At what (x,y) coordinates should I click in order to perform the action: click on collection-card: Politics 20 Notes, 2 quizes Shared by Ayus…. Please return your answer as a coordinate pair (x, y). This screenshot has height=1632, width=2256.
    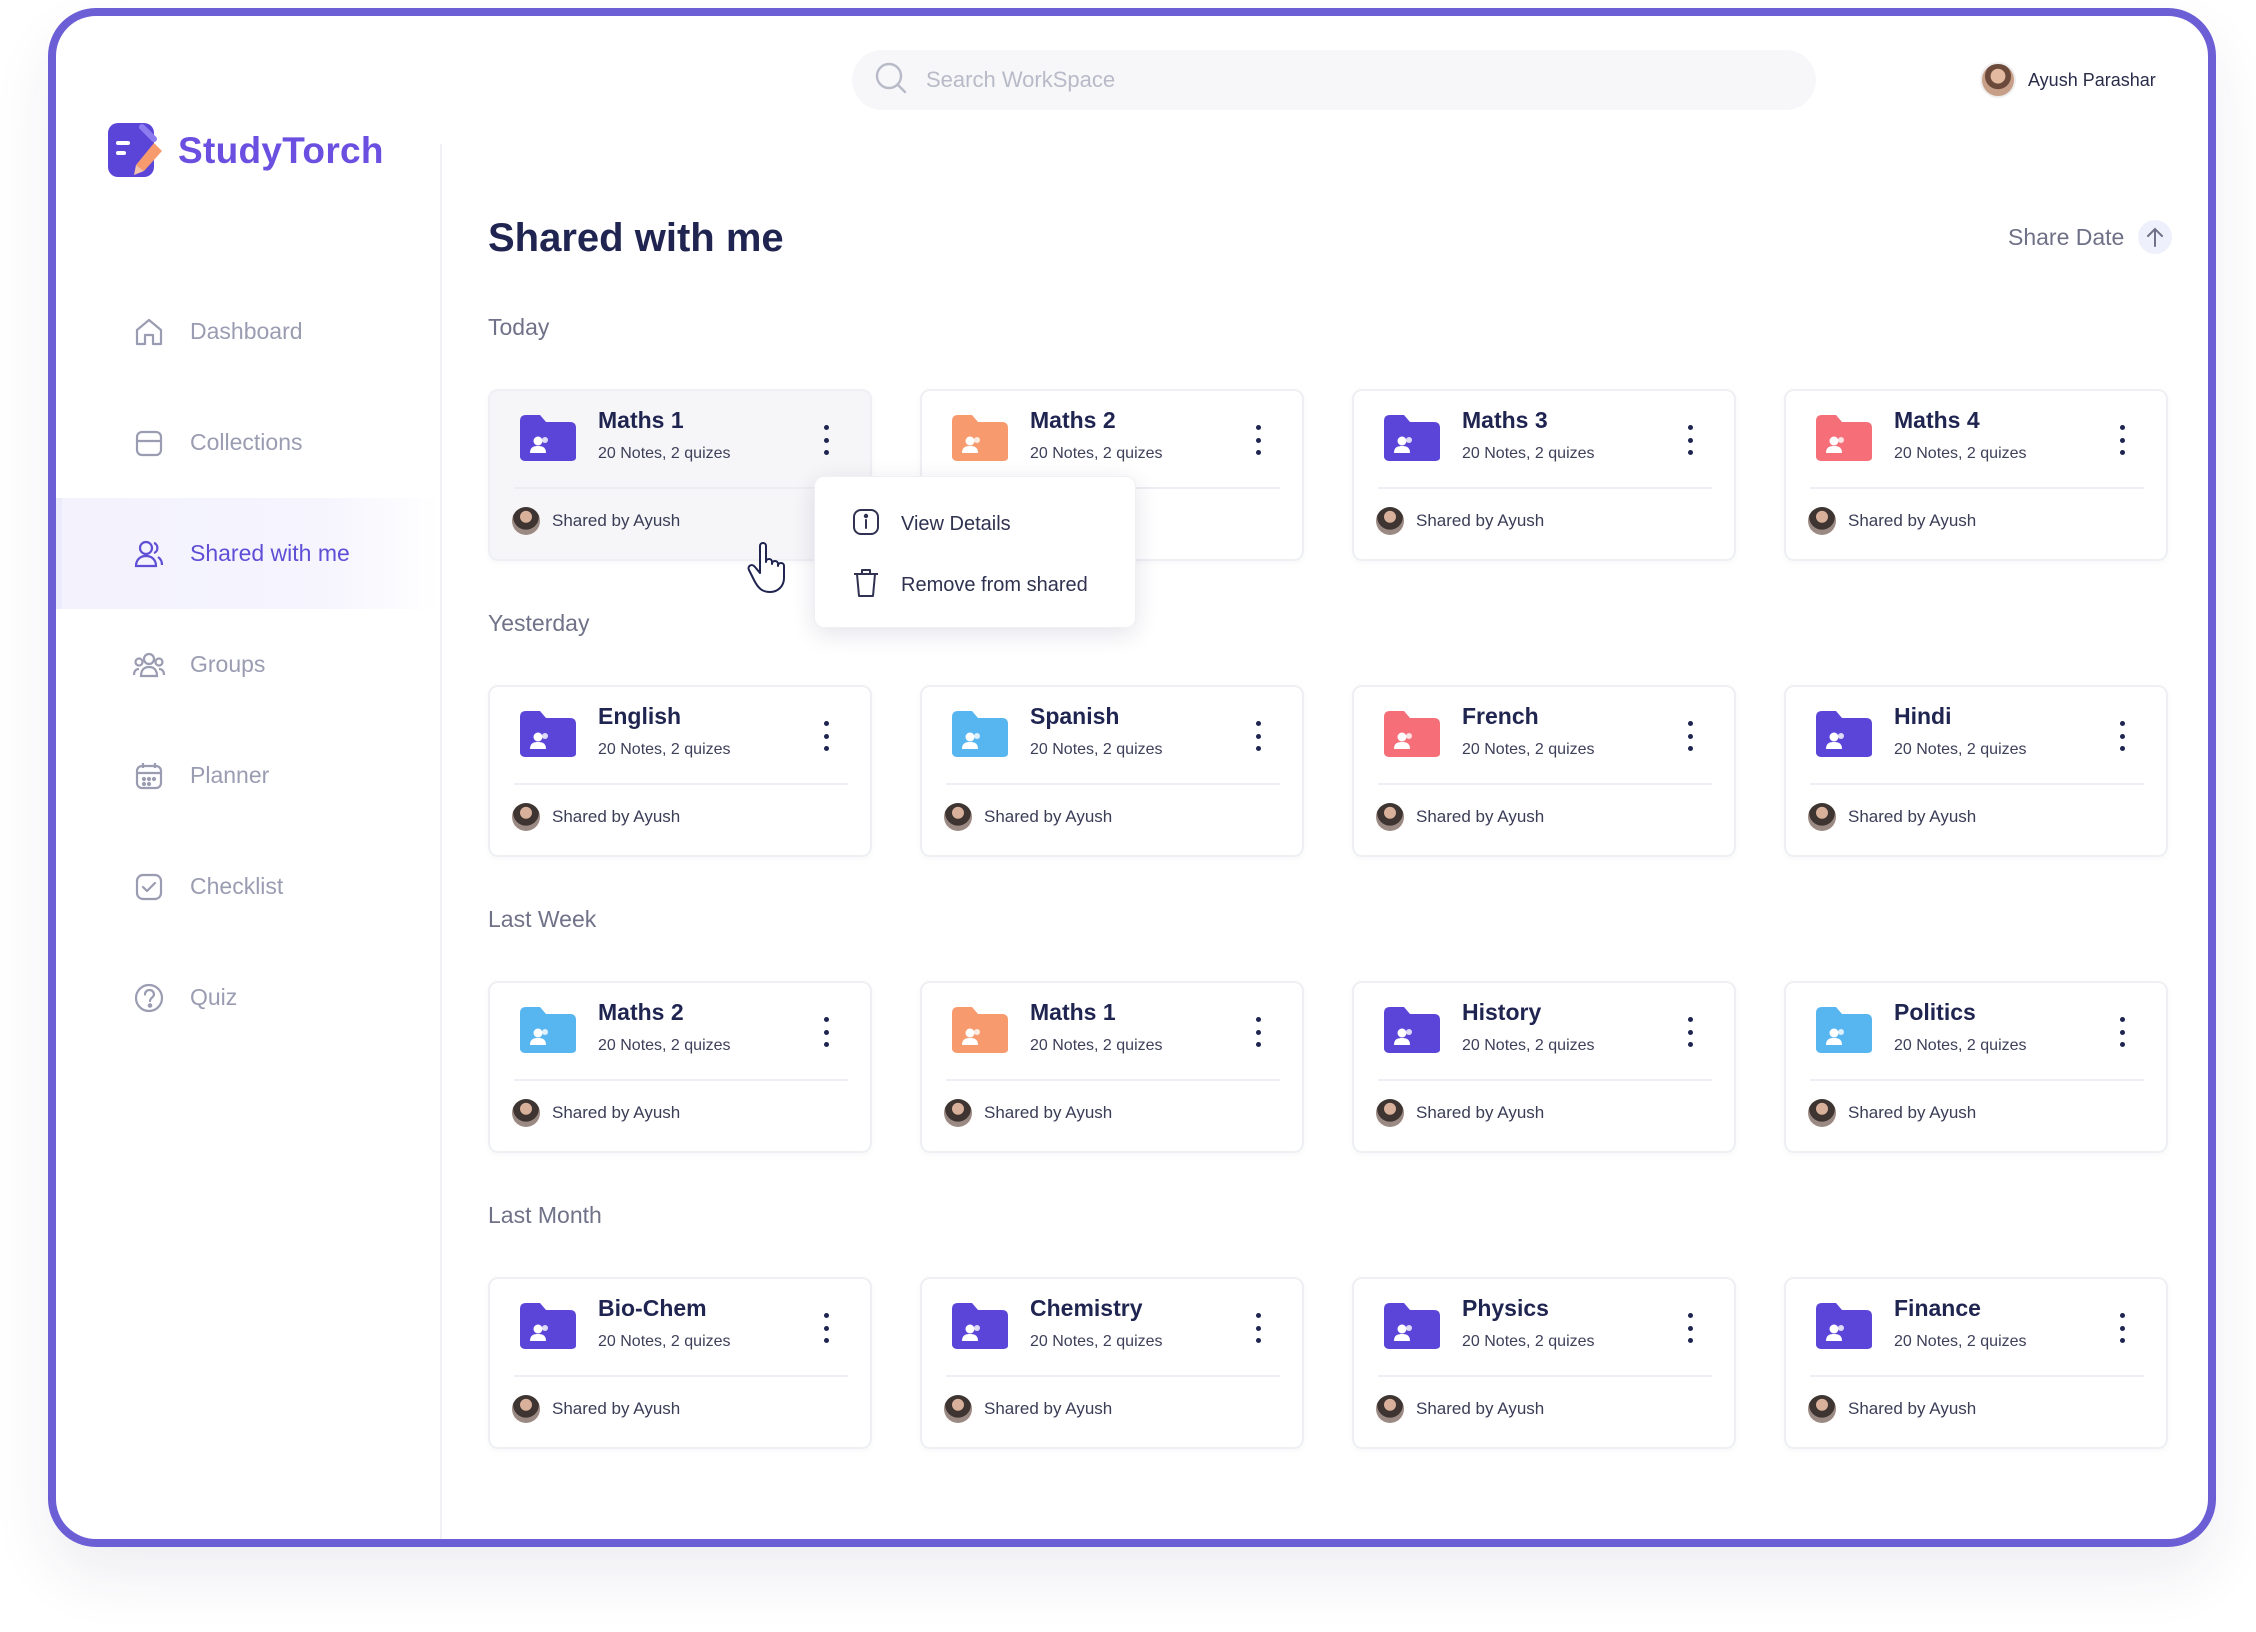
    Looking at the image, I should click on (1976, 1067).